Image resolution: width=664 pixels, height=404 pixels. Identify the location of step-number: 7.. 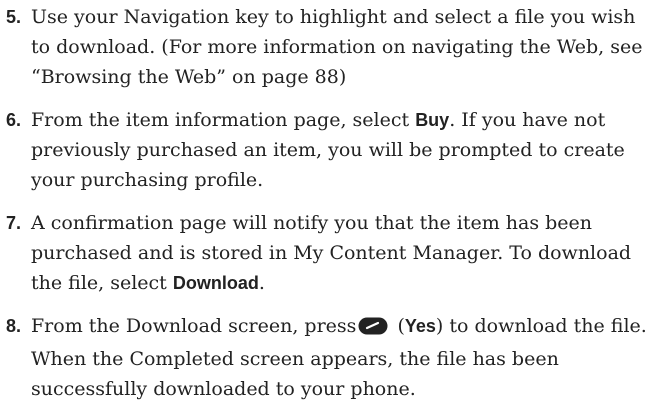
(14, 223).